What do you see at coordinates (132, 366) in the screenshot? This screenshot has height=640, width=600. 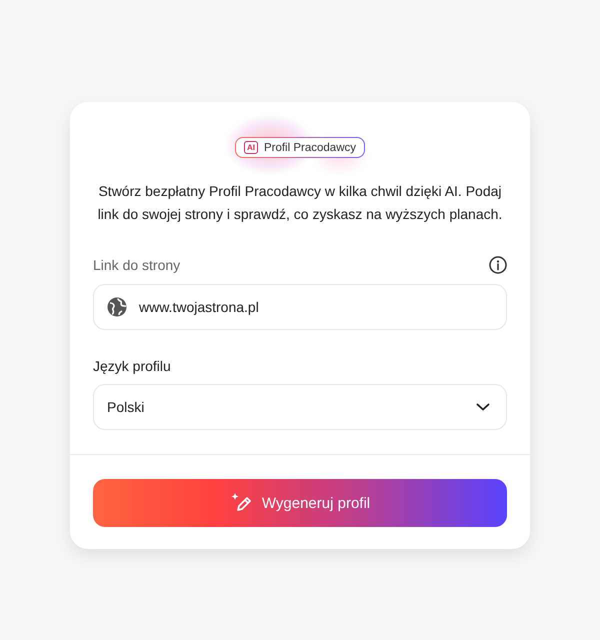 I see `field-label: Język profilu` at bounding box center [132, 366].